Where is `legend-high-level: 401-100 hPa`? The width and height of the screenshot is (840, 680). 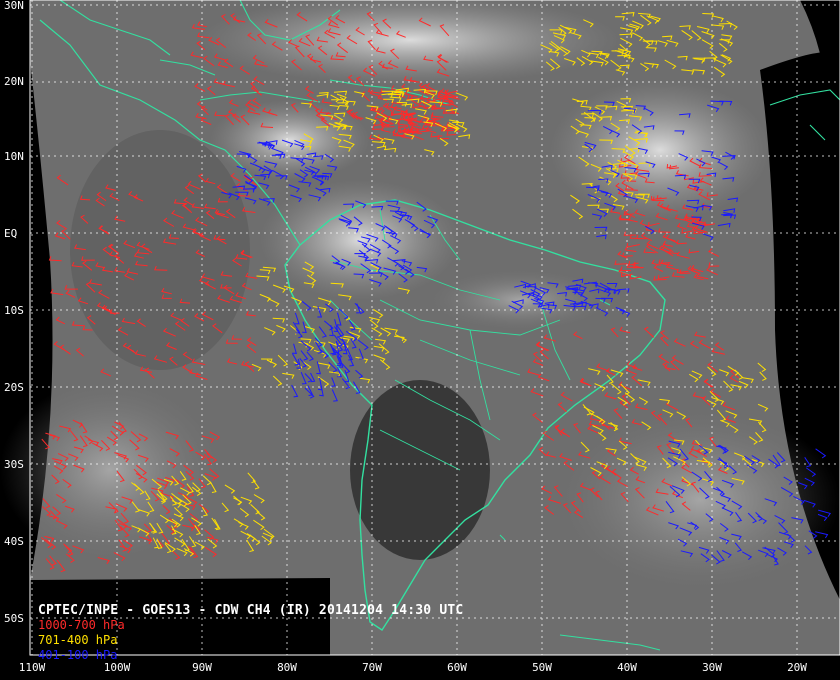
legend-high-level: 401-100 hPa is located at coordinates (78, 655).